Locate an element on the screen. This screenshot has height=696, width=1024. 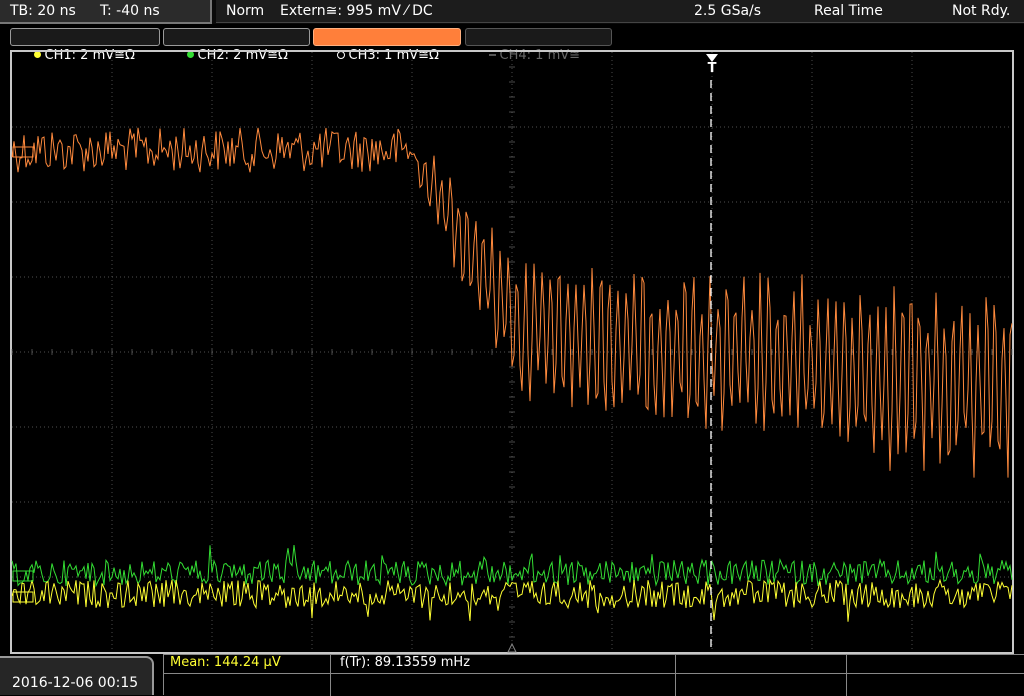
date-box: 2016-12-06 00:15 is located at coordinates (77, 675).